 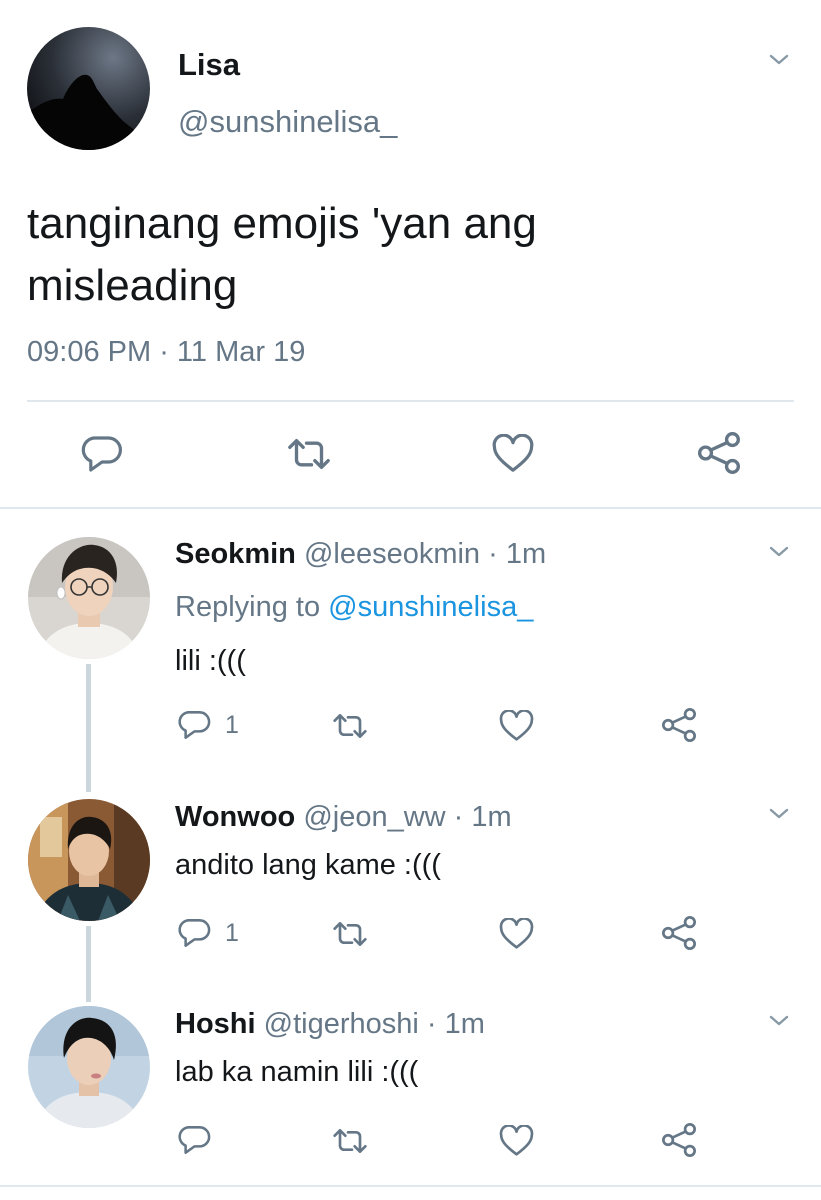 What do you see at coordinates (282, 255) in the screenshot?
I see `tweet-text: tanginang emojis 'yan ang misleading` at bounding box center [282, 255].